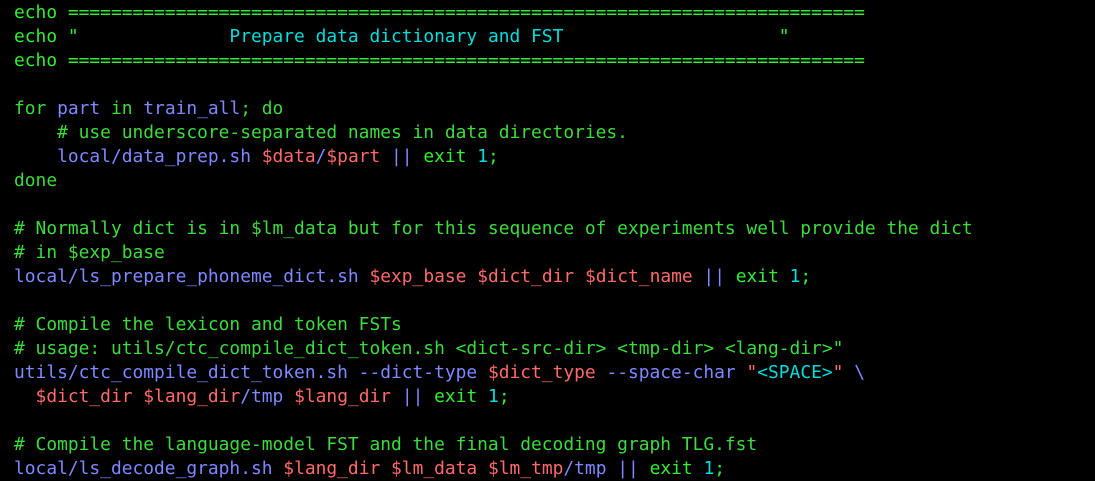 The image size is (1095, 481). I want to click on code-token: echo ", so click(46, 36).